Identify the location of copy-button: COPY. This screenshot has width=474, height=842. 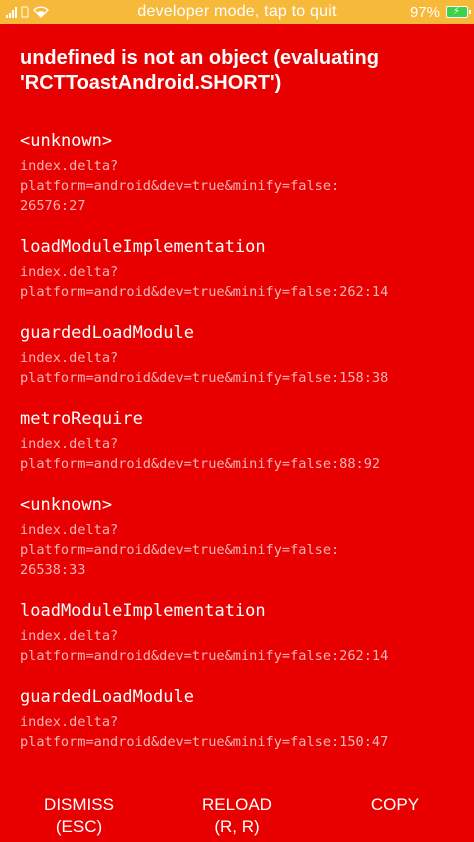
(395, 805).